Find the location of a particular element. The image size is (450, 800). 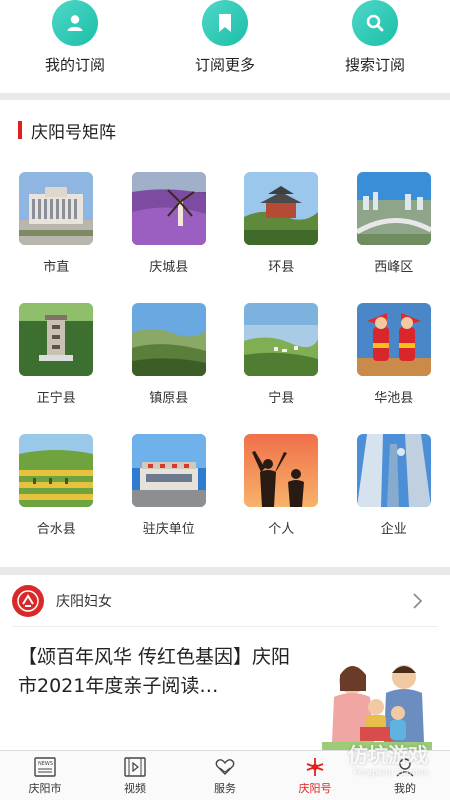

tab-label: 庆阳市 is located at coordinates (45, 788).